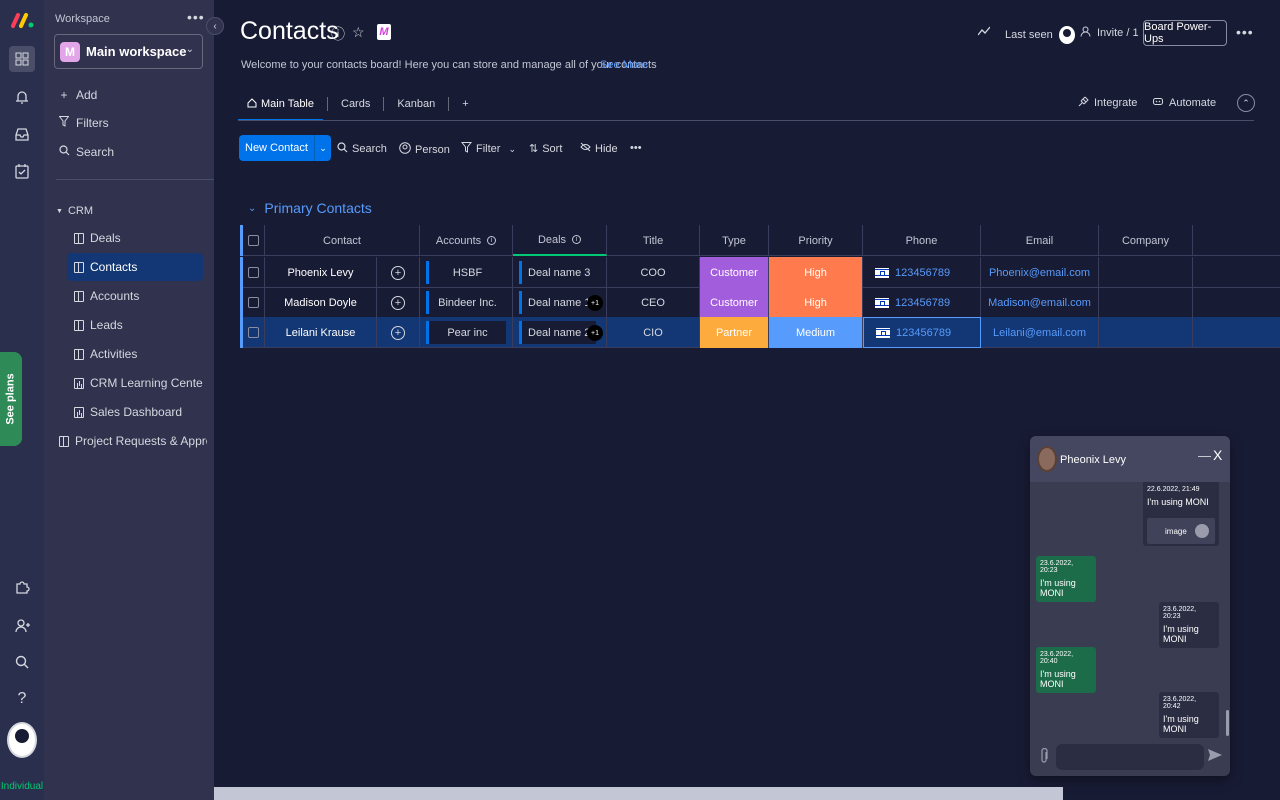  I want to click on column-header-title: Title, so click(653, 240).